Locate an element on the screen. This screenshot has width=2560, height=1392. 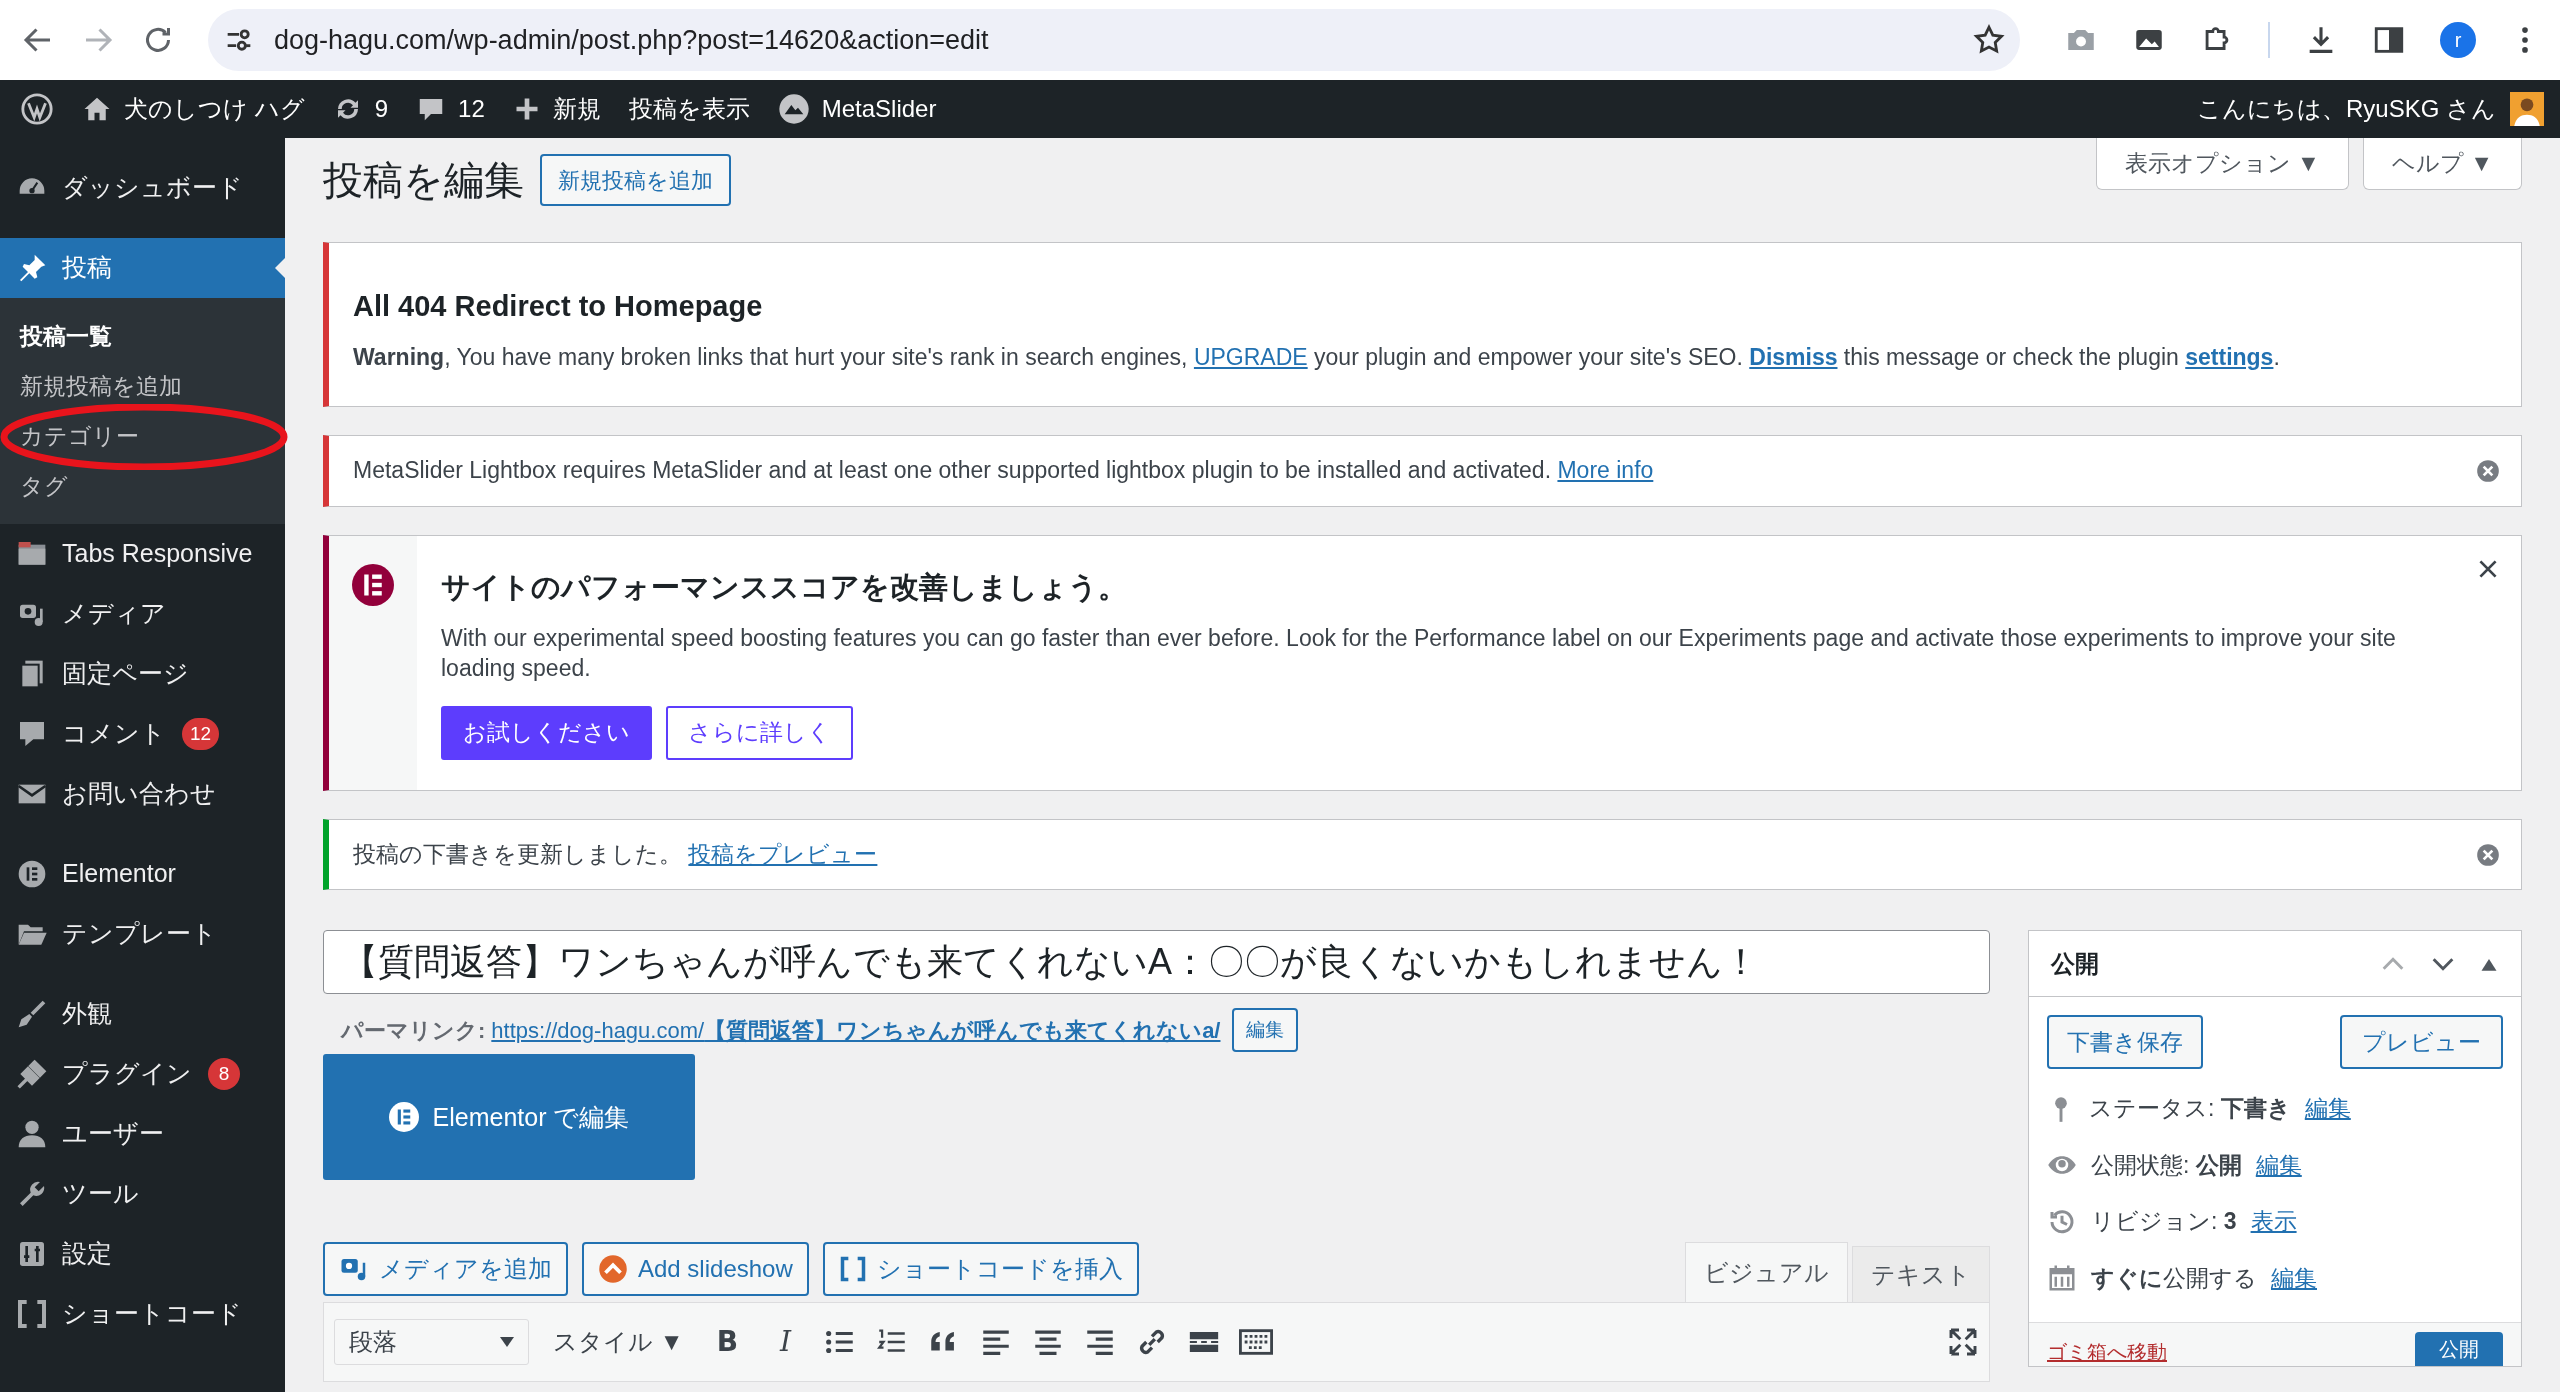
updates-link: 9 is located at coordinates (360, 109).